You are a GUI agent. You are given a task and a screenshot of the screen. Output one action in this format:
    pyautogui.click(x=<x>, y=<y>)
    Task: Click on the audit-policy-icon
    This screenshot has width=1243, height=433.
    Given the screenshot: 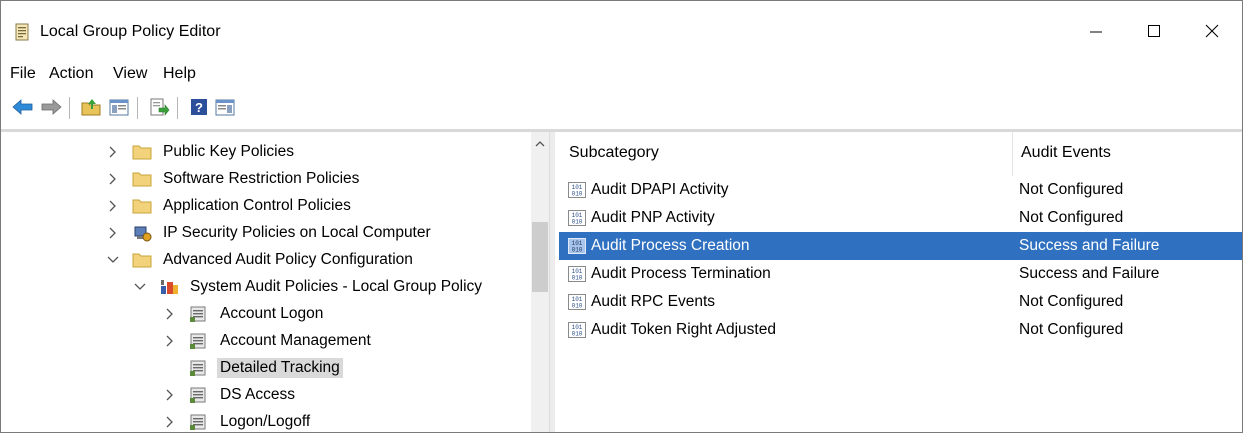 What is the action you would take?
    pyautogui.click(x=169, y=286)
    